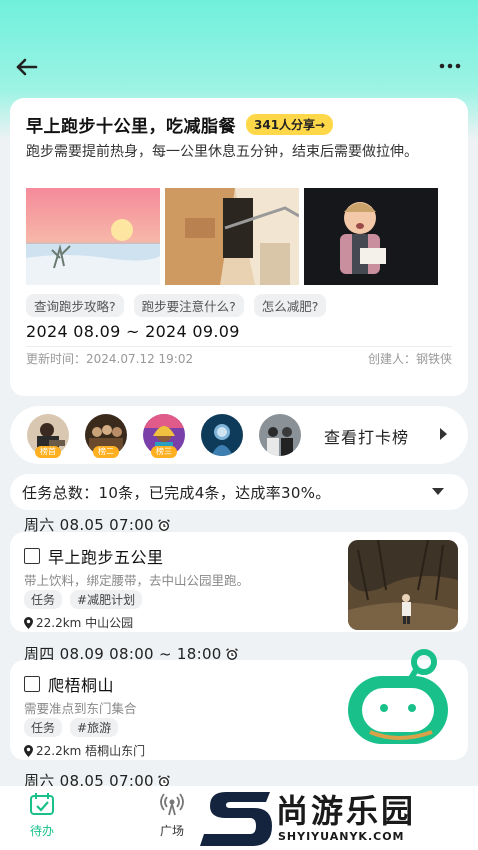 The width and height of the screenshot is (478, 850). What do you see at coordinates (403, 585) in the screenshot?
I see `task-photo-hiking` at bounding box center [403, 585].